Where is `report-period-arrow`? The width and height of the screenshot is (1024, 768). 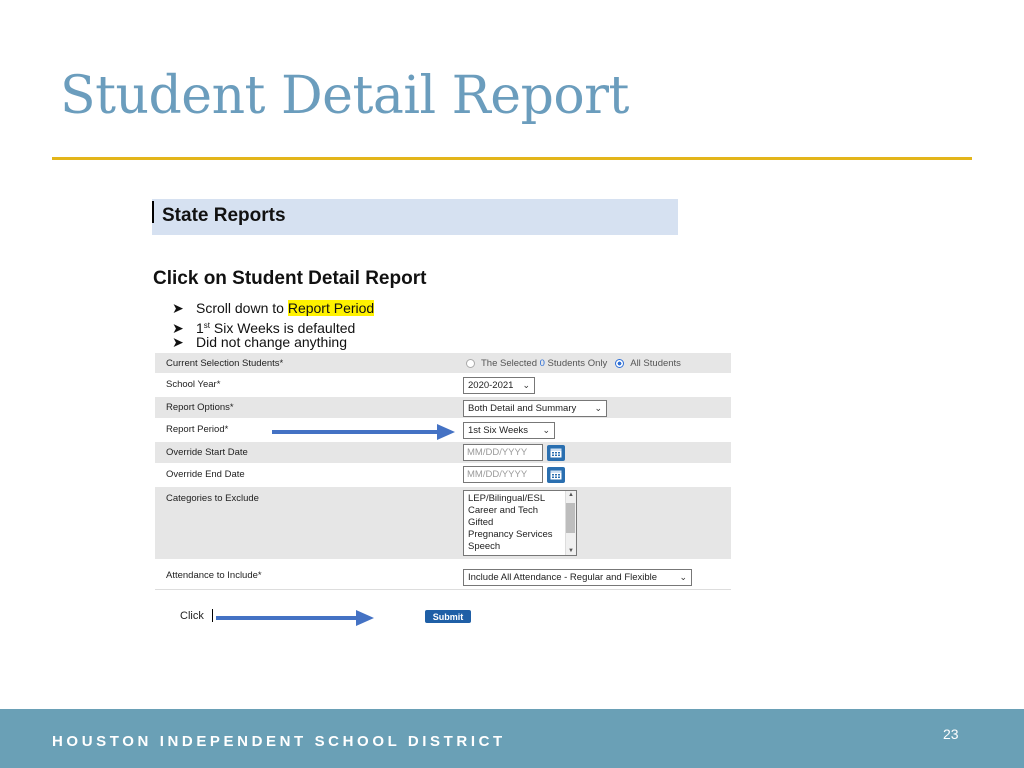
report-period-arrow is located at coordinates (363, 432).